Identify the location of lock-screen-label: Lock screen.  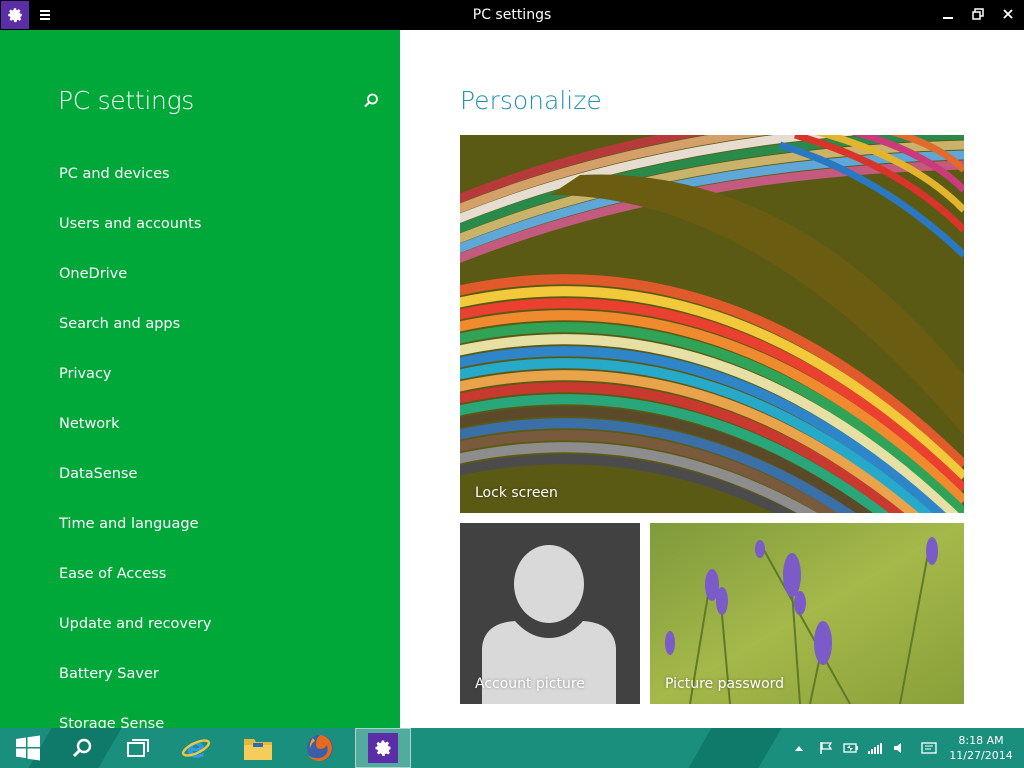
(516, 493).